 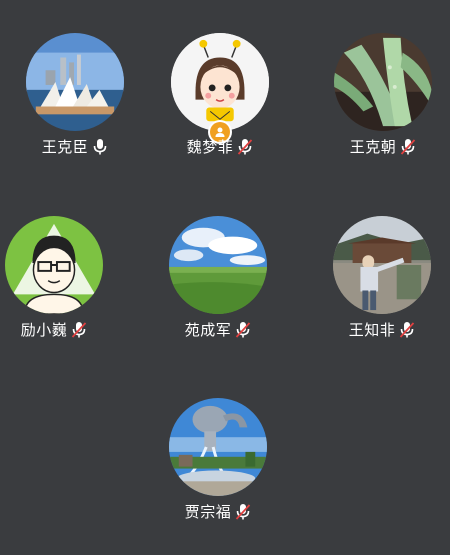 What do you see at coordinates (218, 265) in the screenshot?
I see `grassland-sky-avatar` at bounding box center [218, 265].